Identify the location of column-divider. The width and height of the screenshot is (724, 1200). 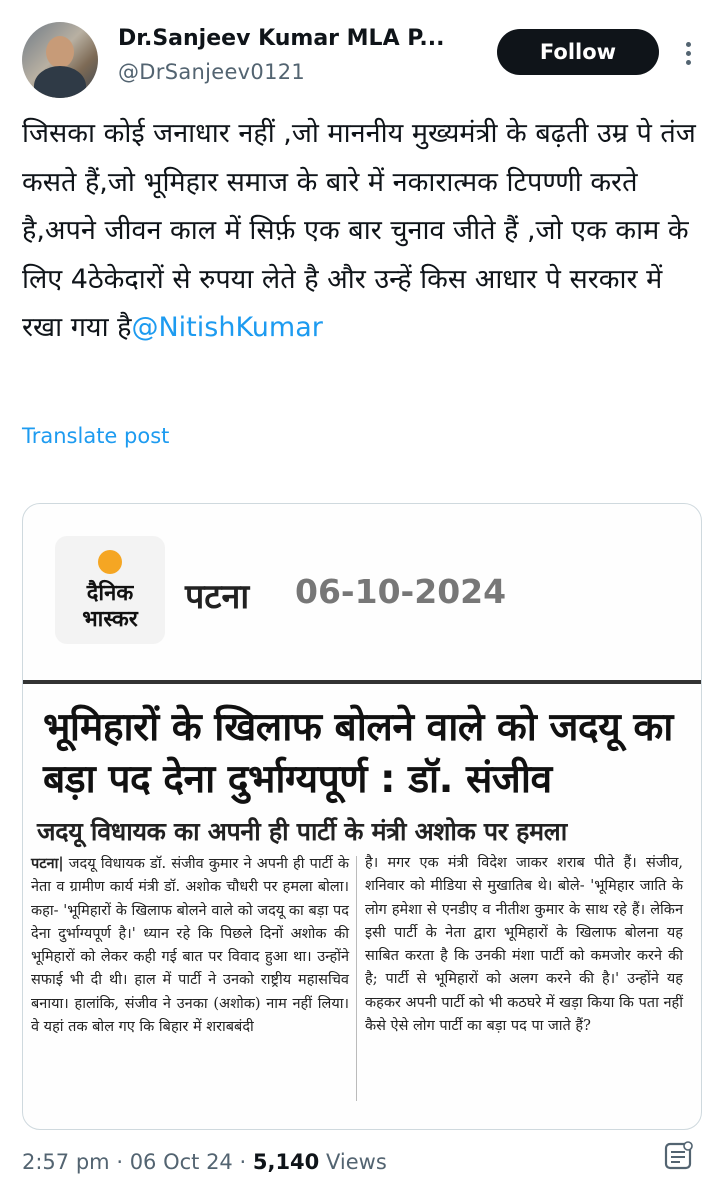
(356, 978).